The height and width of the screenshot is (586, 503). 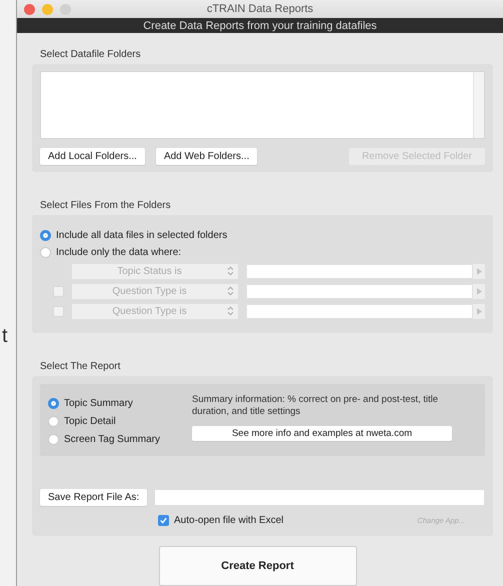 What do you see at coordinates (91, 54) in the screenshot?
I see `section-label: Select Datafile Folders` at bounding box center [91, 54].